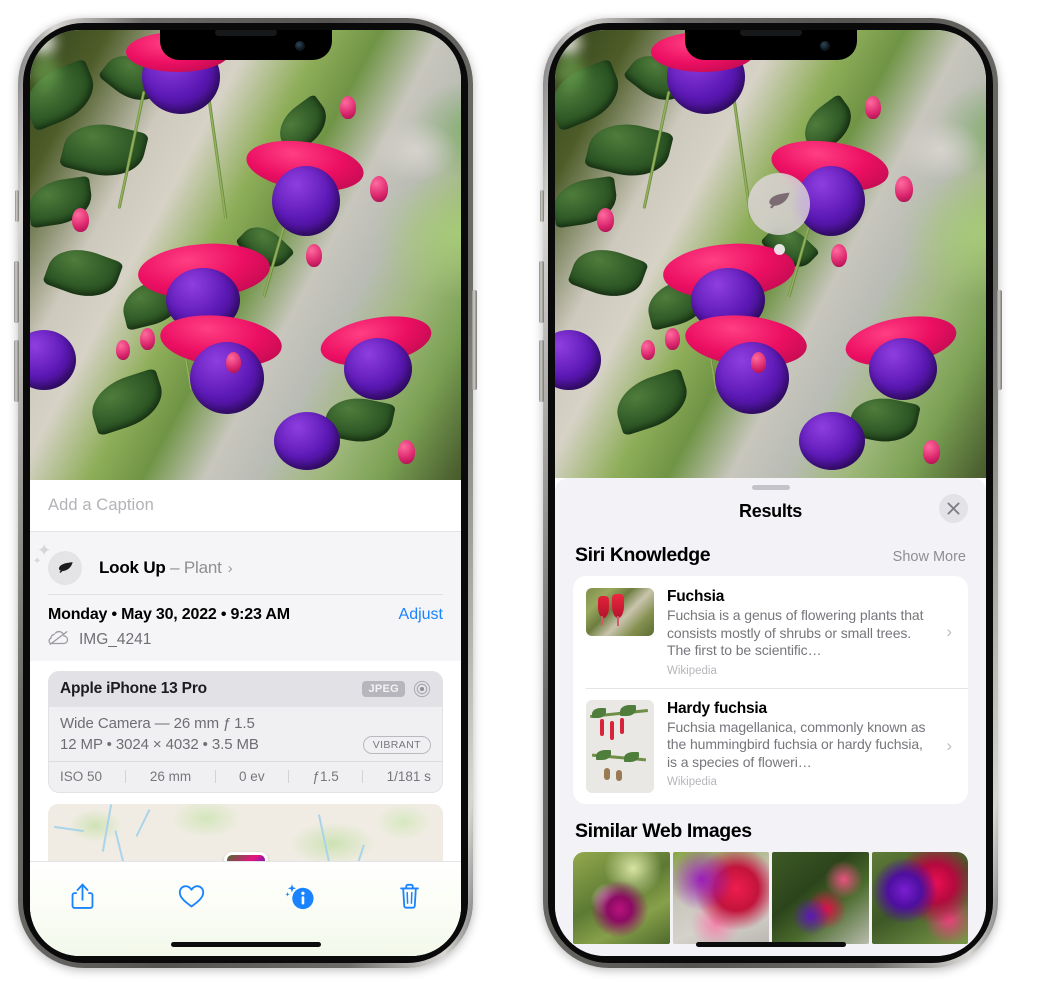  I want to click on icloud-slash-icon, so click(59, 640).